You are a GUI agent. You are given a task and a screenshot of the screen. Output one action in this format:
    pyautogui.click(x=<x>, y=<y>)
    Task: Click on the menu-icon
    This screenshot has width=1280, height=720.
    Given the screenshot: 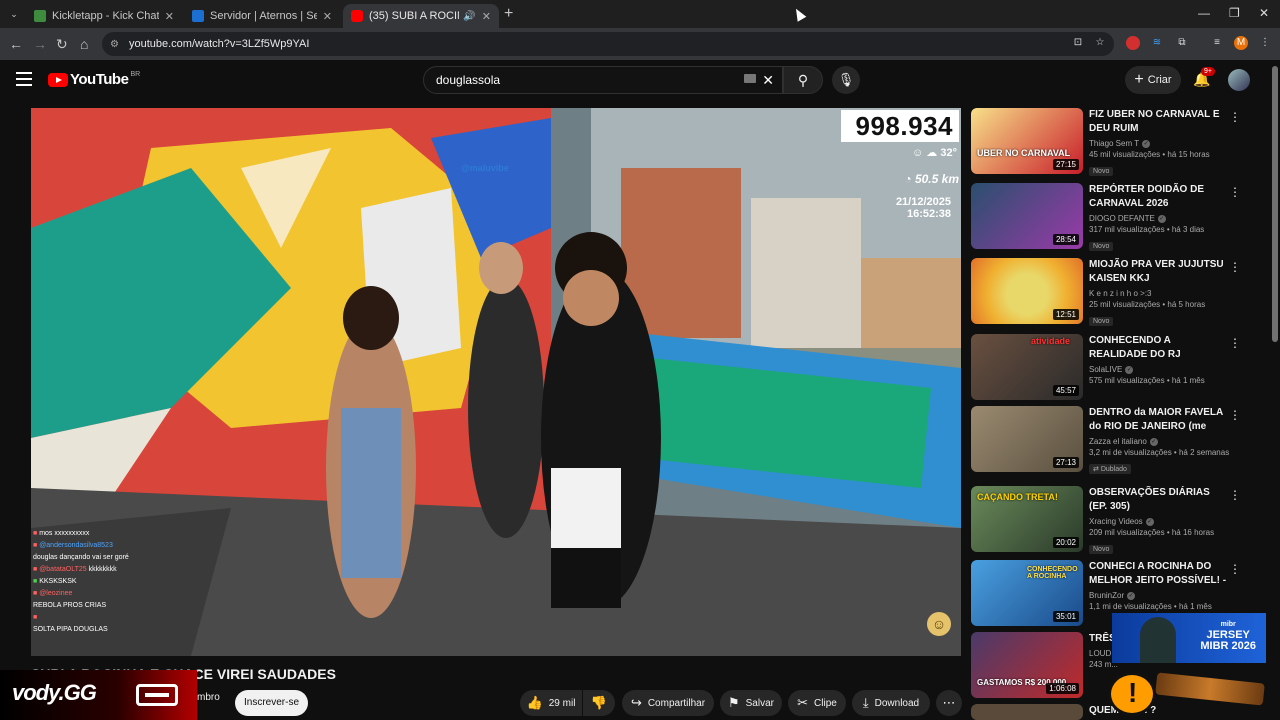 What is the action you would take?
    pyautogui.click(x=24, y=79)
    